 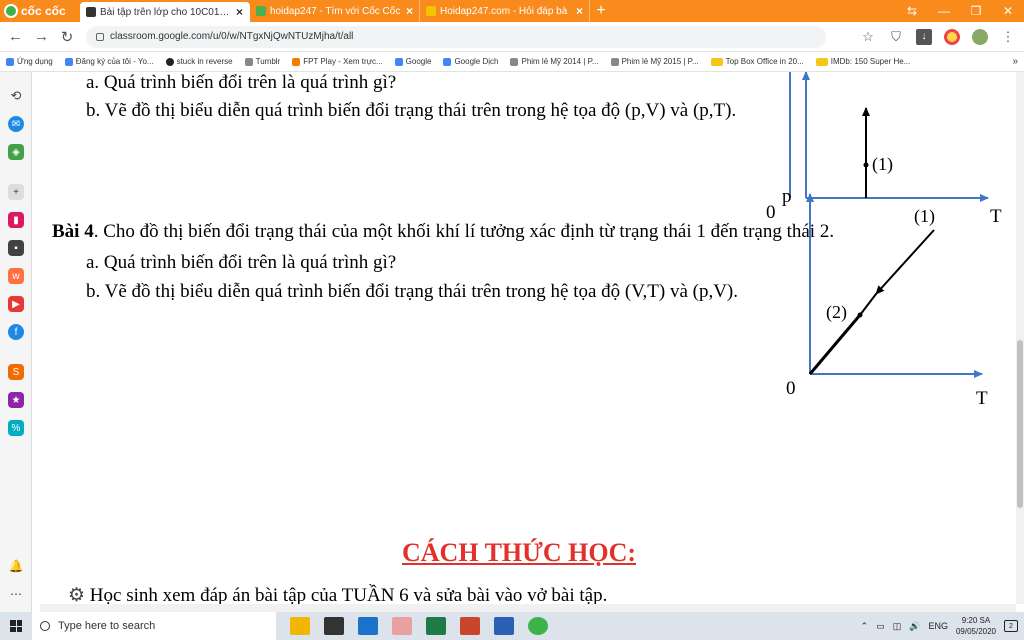 I want to click on tray-chevron-icon: ⌃, so click(x=865, y=626).